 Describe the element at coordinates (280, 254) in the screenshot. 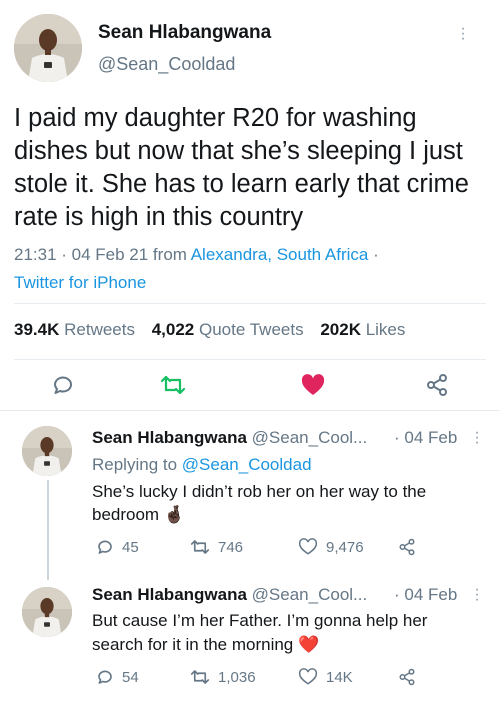

I see `tweet-location: Alexandra, South Africa` at that location.